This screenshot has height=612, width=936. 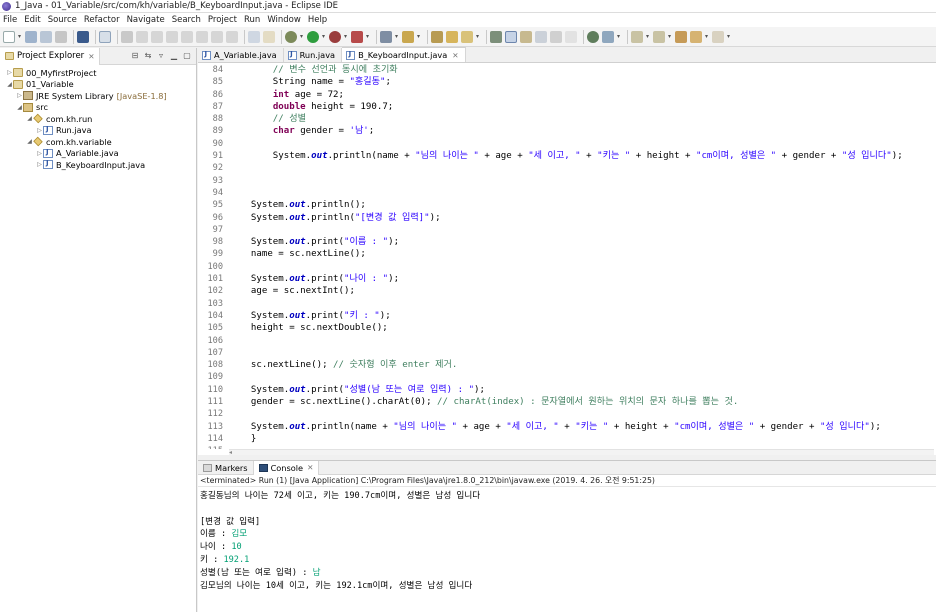 What do you see at coordinates (102, 20) in the screenshot?
I see `menu-refactor: Refactor` at bounding box center [102, 20].